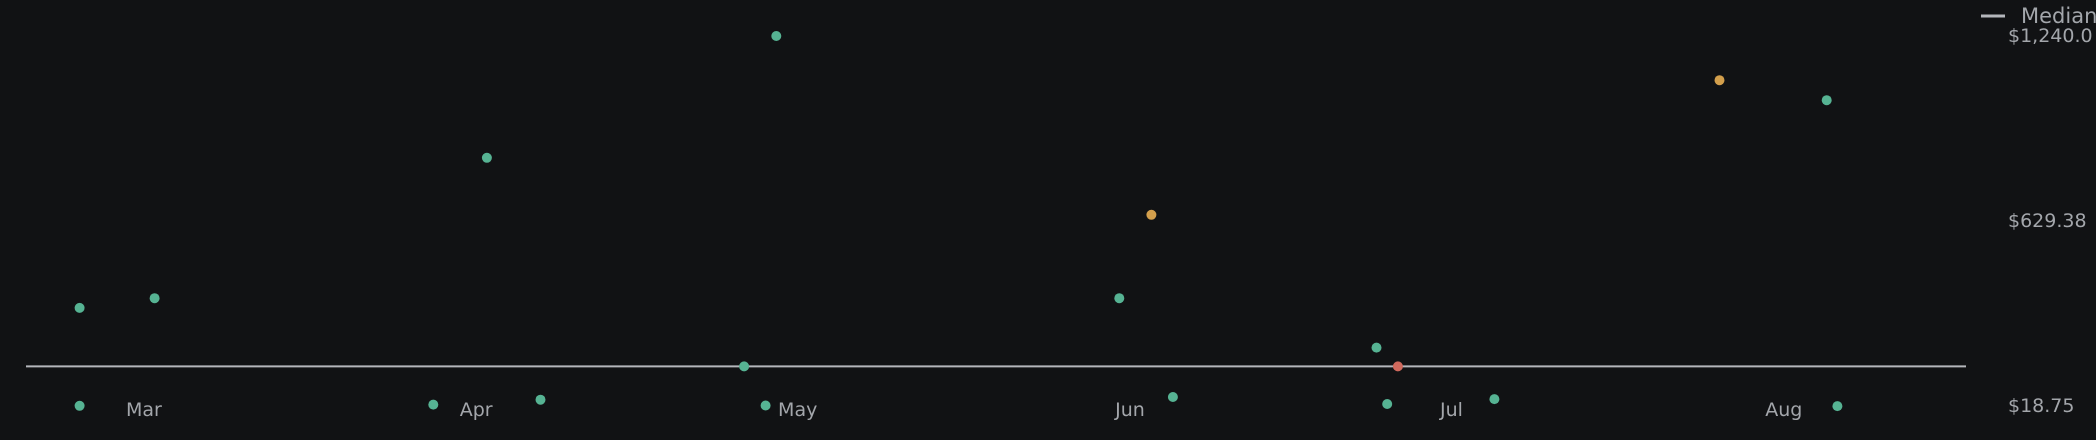  Describe the element at coordinates (2058, 16) in the screenshot. I see `legend-median-label: Median` at that location.